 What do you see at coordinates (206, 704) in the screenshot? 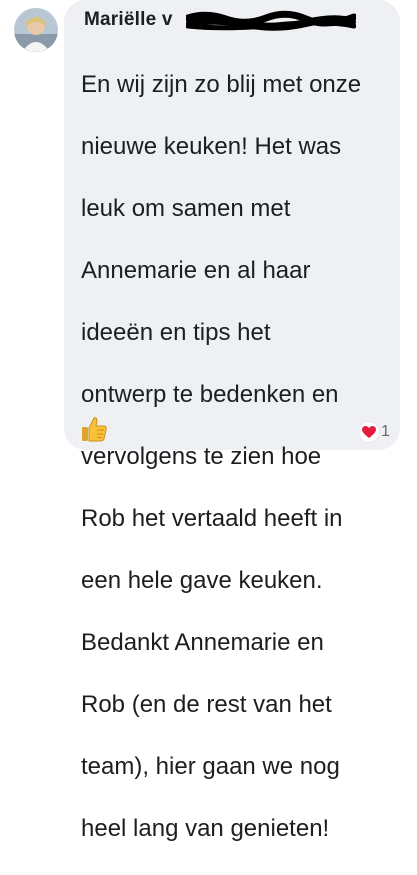
I see `comment-line: Rob (en de rest van het` at bounding box center [206, 704].